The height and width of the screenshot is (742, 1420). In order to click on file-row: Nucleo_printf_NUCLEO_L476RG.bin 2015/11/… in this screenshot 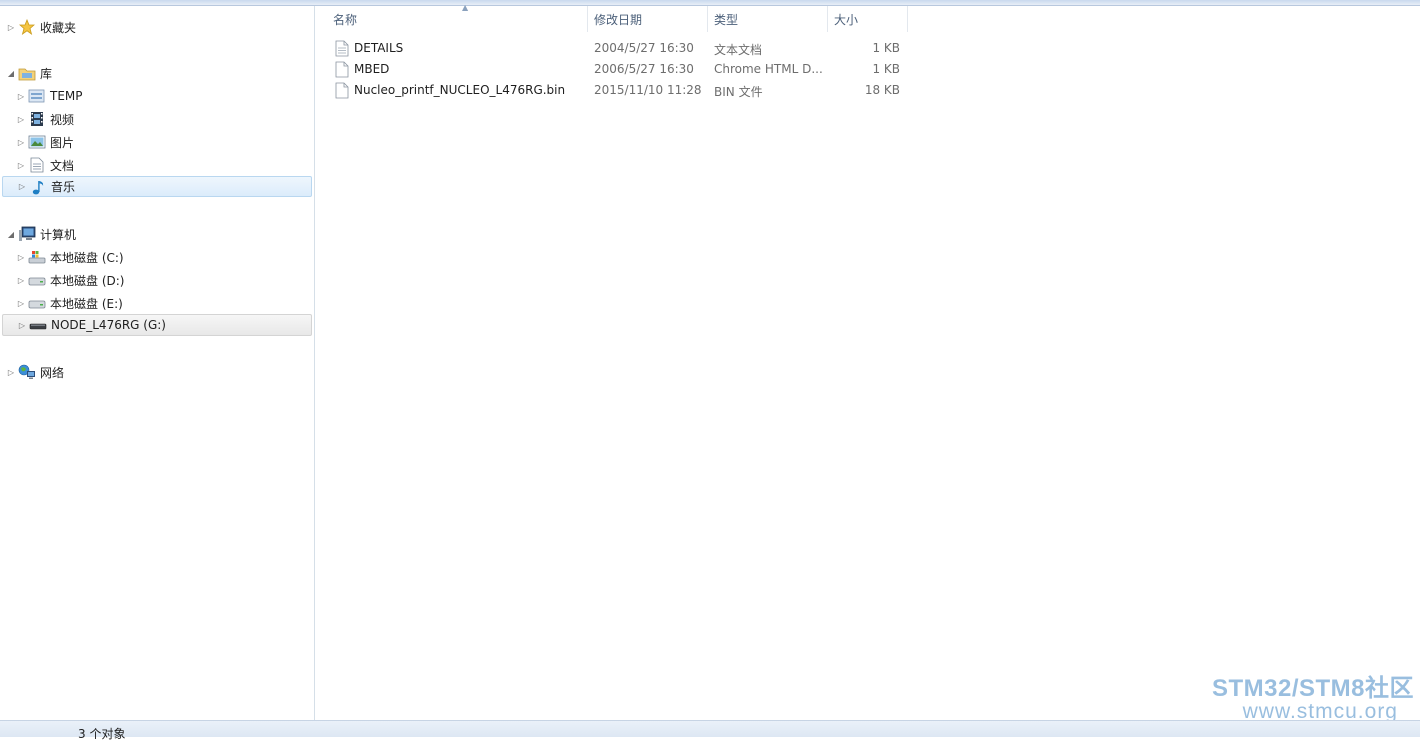, I will do `click(621, 90)`.